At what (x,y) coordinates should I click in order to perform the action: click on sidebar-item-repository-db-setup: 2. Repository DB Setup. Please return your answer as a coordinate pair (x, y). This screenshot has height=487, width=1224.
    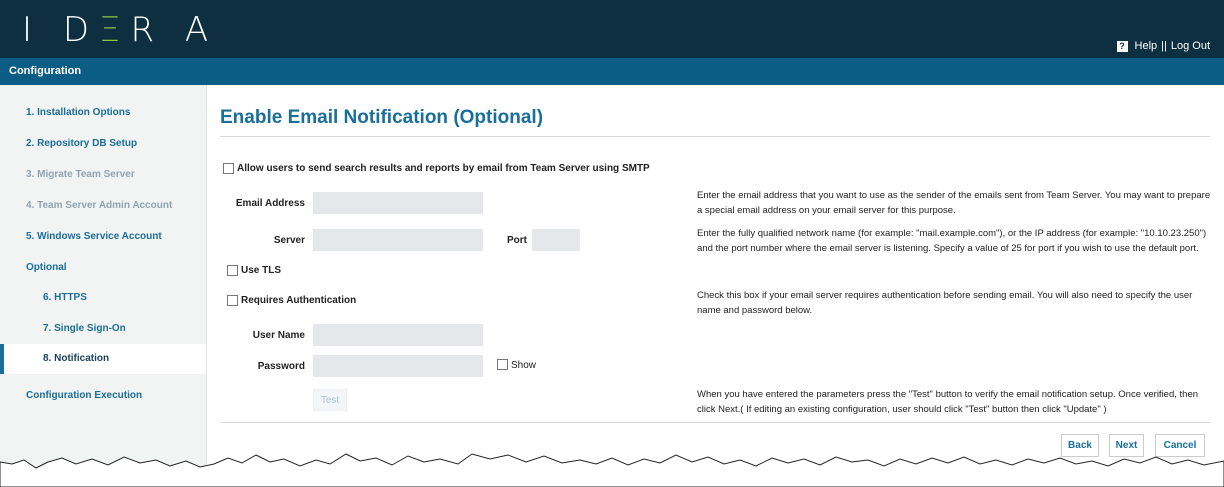
    Looking at the image, I should click on (103, 144).